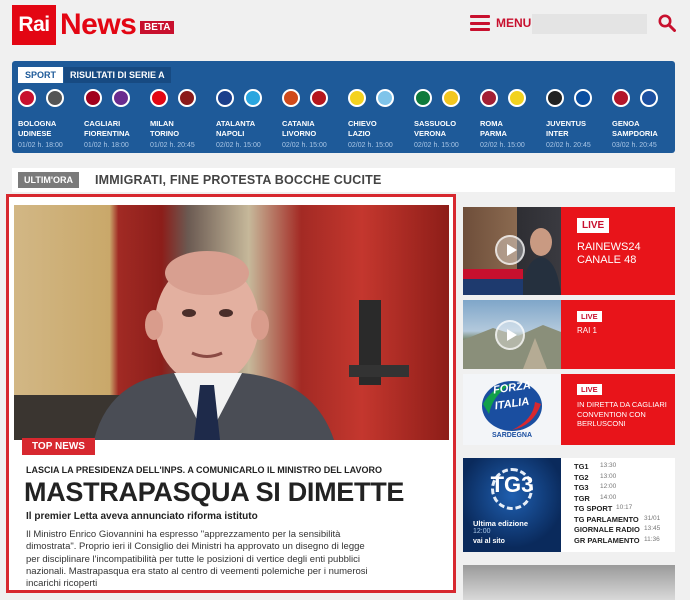 The width and height of the screenshot is (690, 600). I want to click on tg-time: 12:00, so click(608, 486).